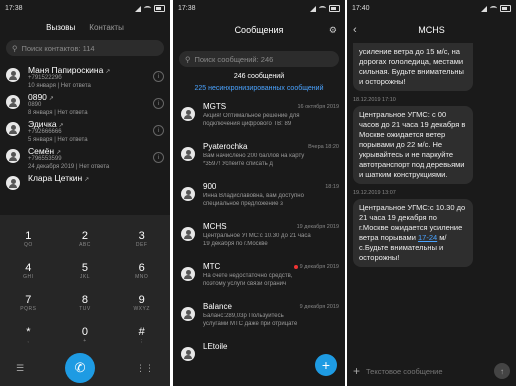  What do you see at coordinates (58, 48) in the screenshot?
I see `search-placeholder: Поиск контактов: 114` at bounding box center [58, 48].